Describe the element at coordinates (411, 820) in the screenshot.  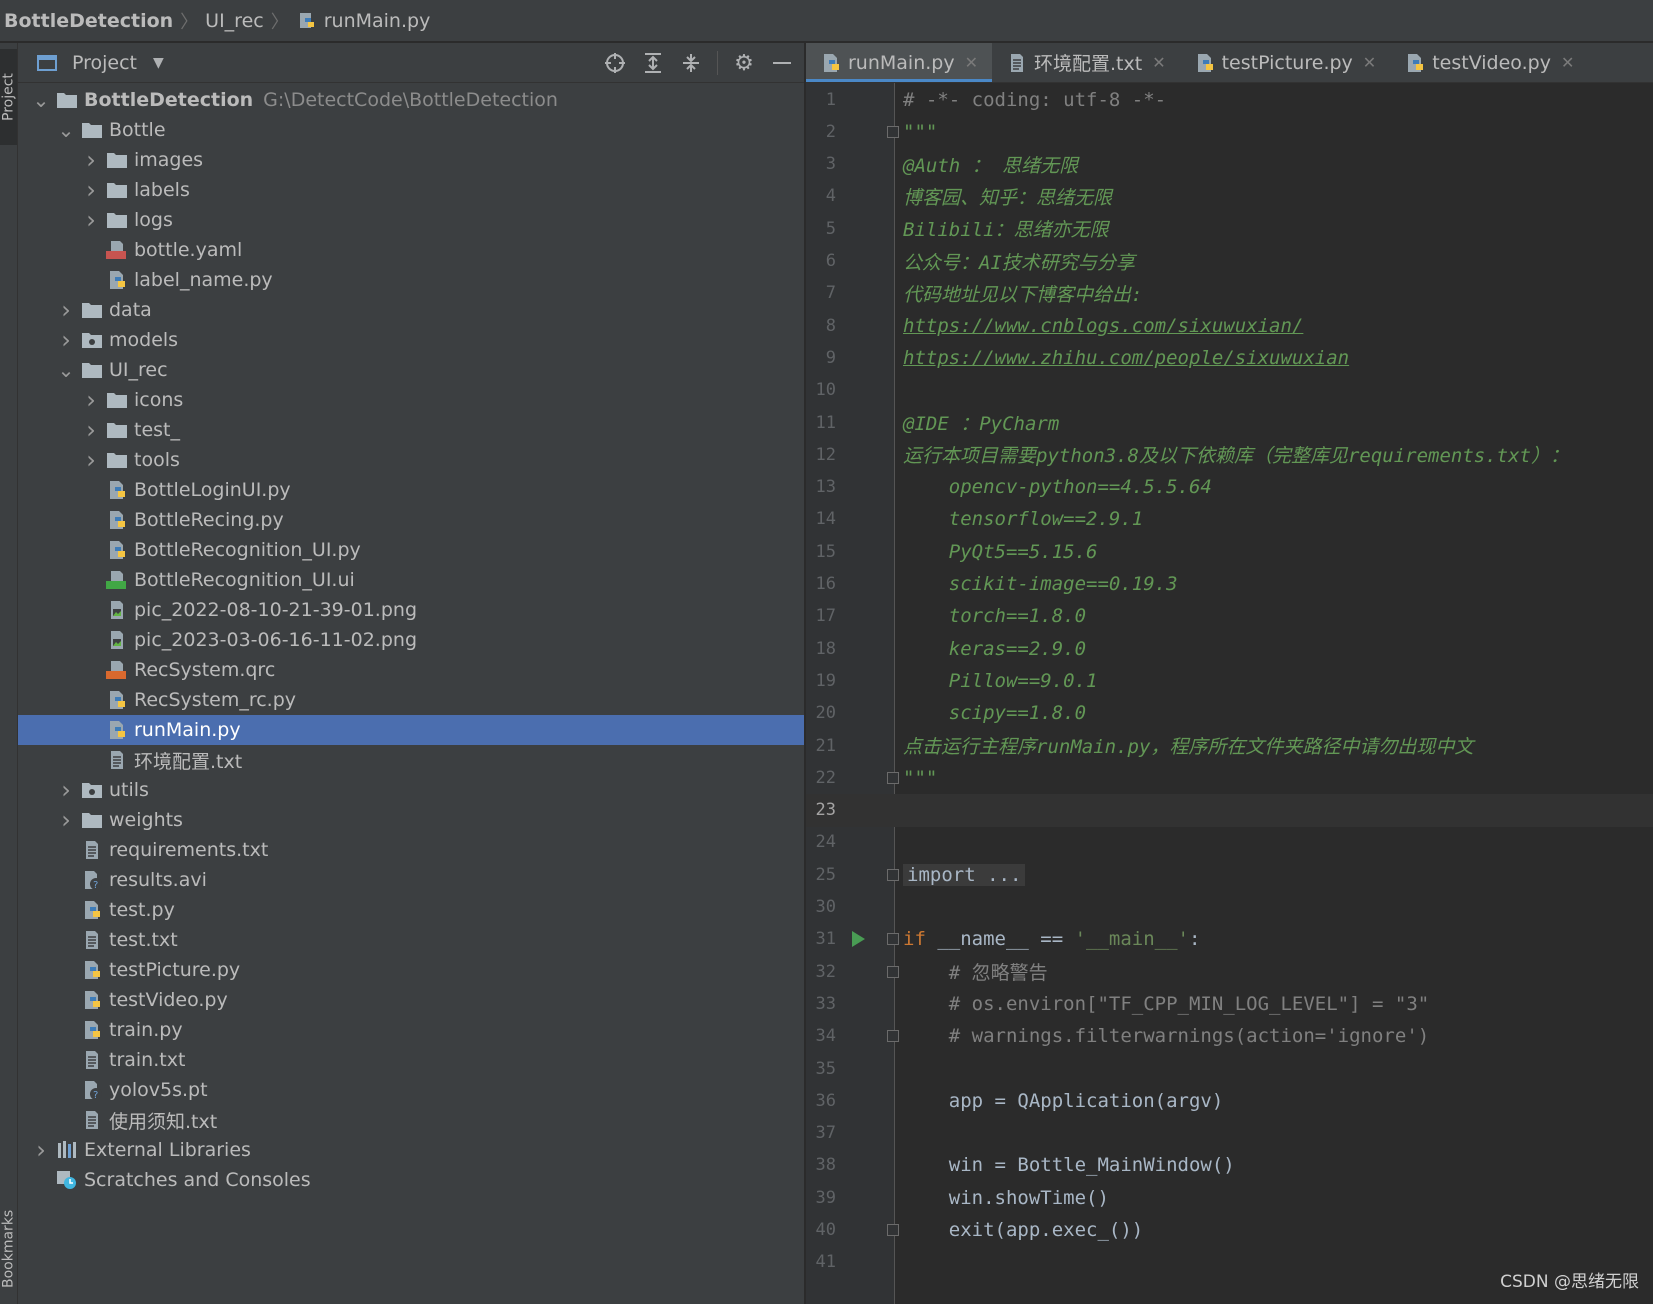
I see `tree-item: › weights` at that location.